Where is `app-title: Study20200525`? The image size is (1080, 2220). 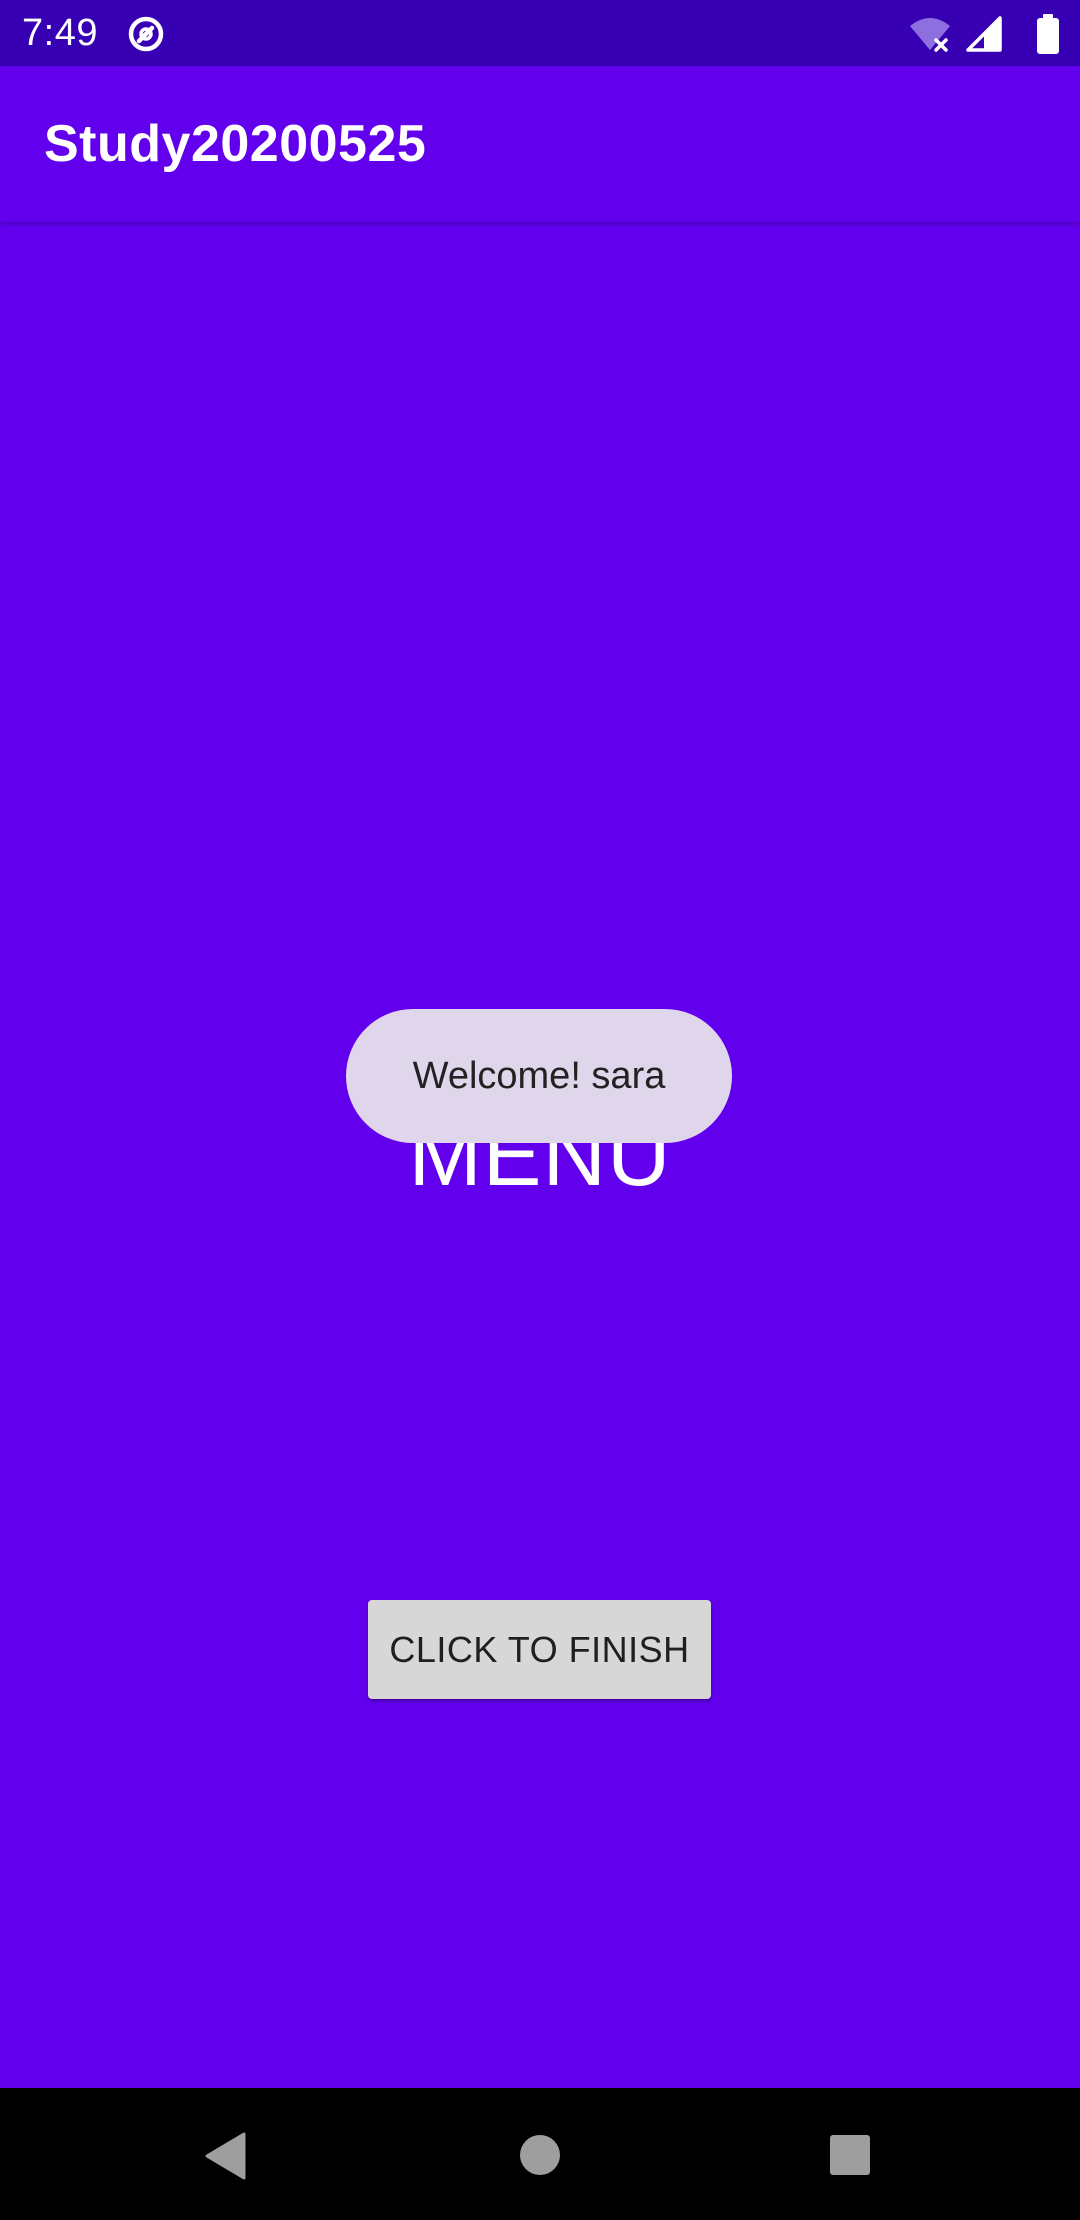
app-title: Study20200525 is located at coordinates (235, 144).